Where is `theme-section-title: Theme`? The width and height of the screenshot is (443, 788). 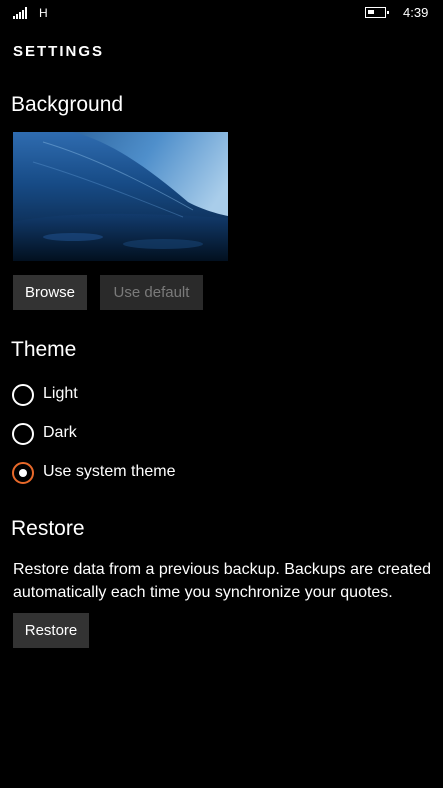 theme-section-title: Theme is located at coordinates (44, 349).